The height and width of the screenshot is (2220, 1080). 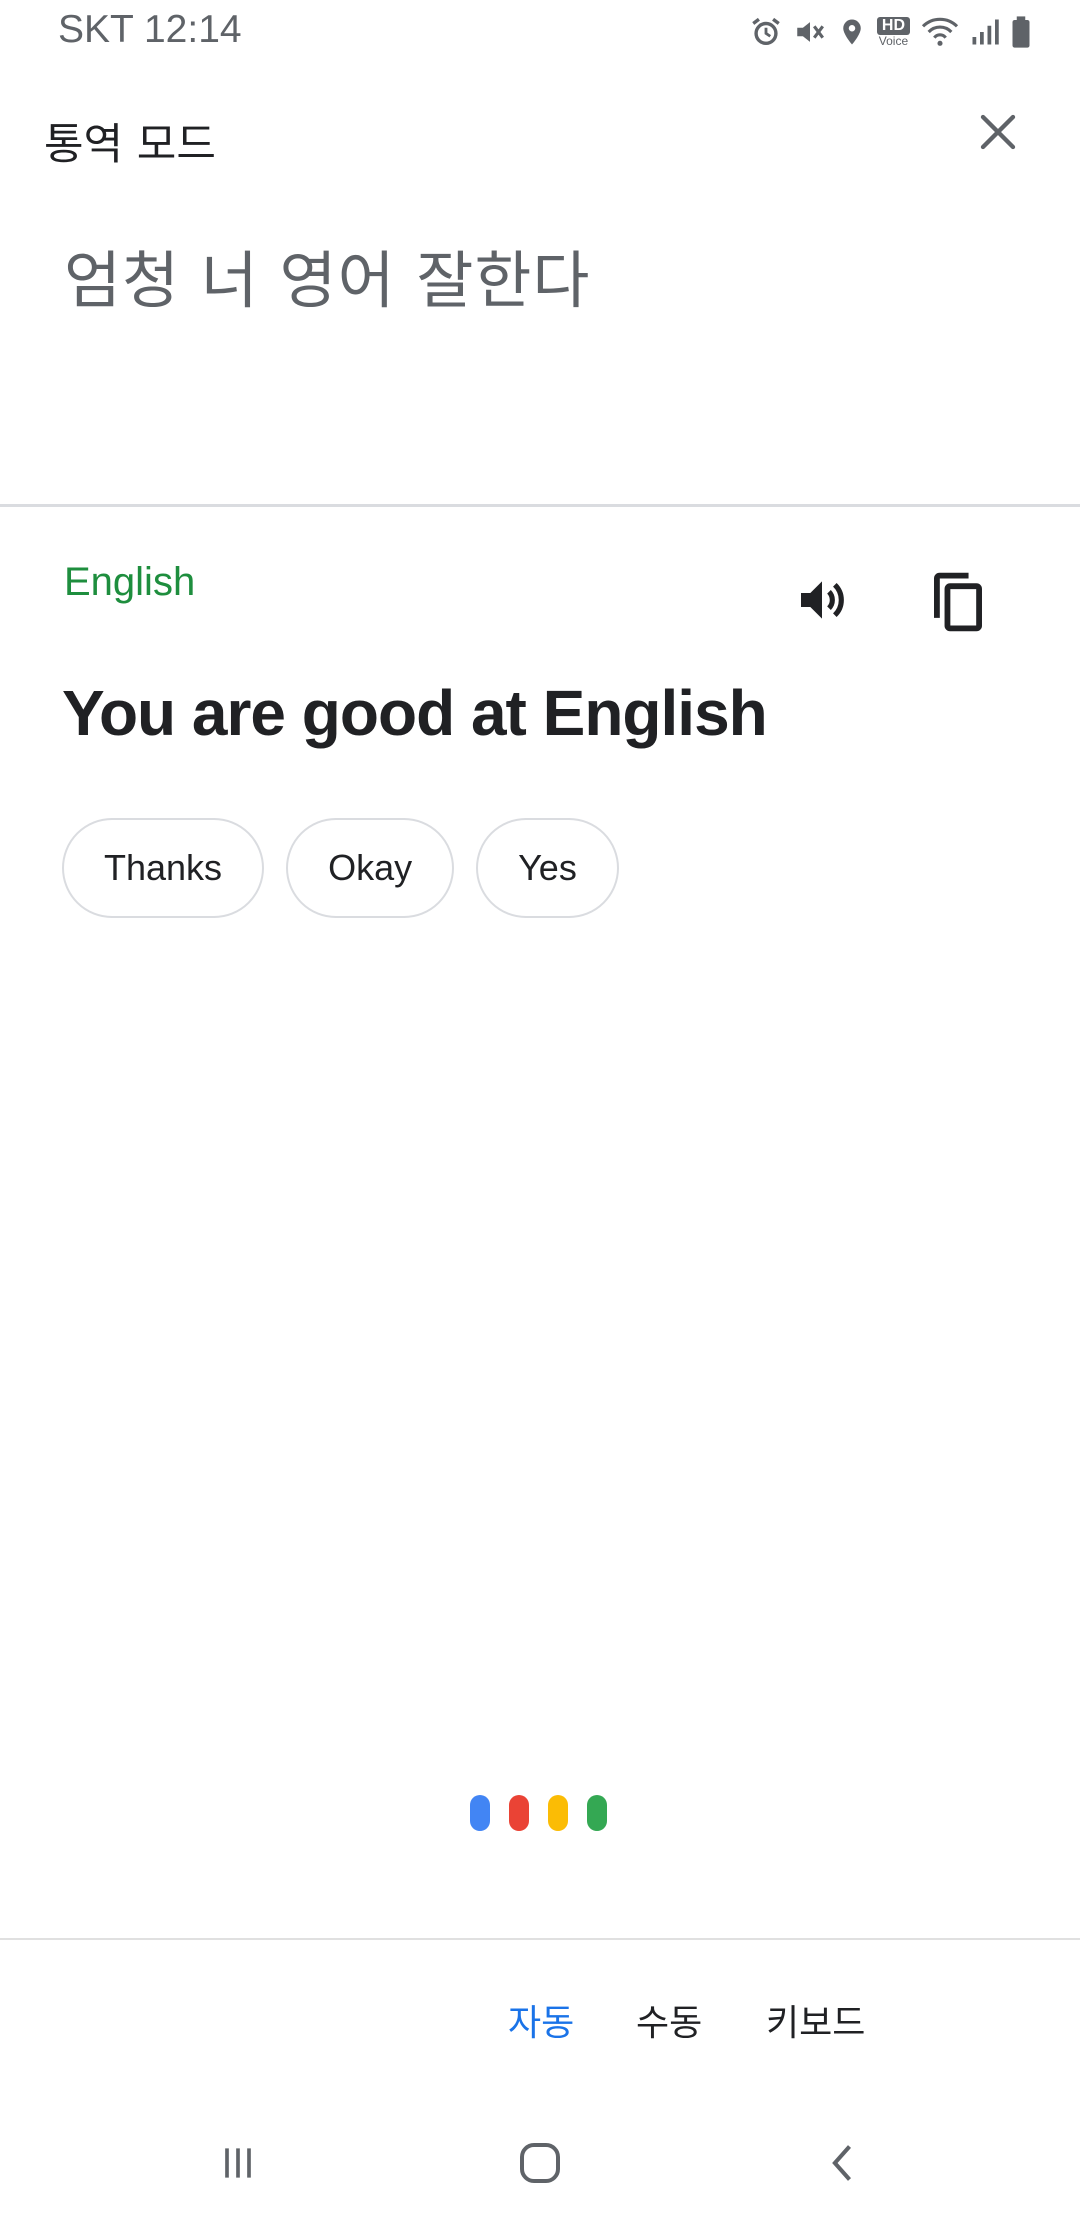 I want to click on copy-icon, so click(x=958, y=604).